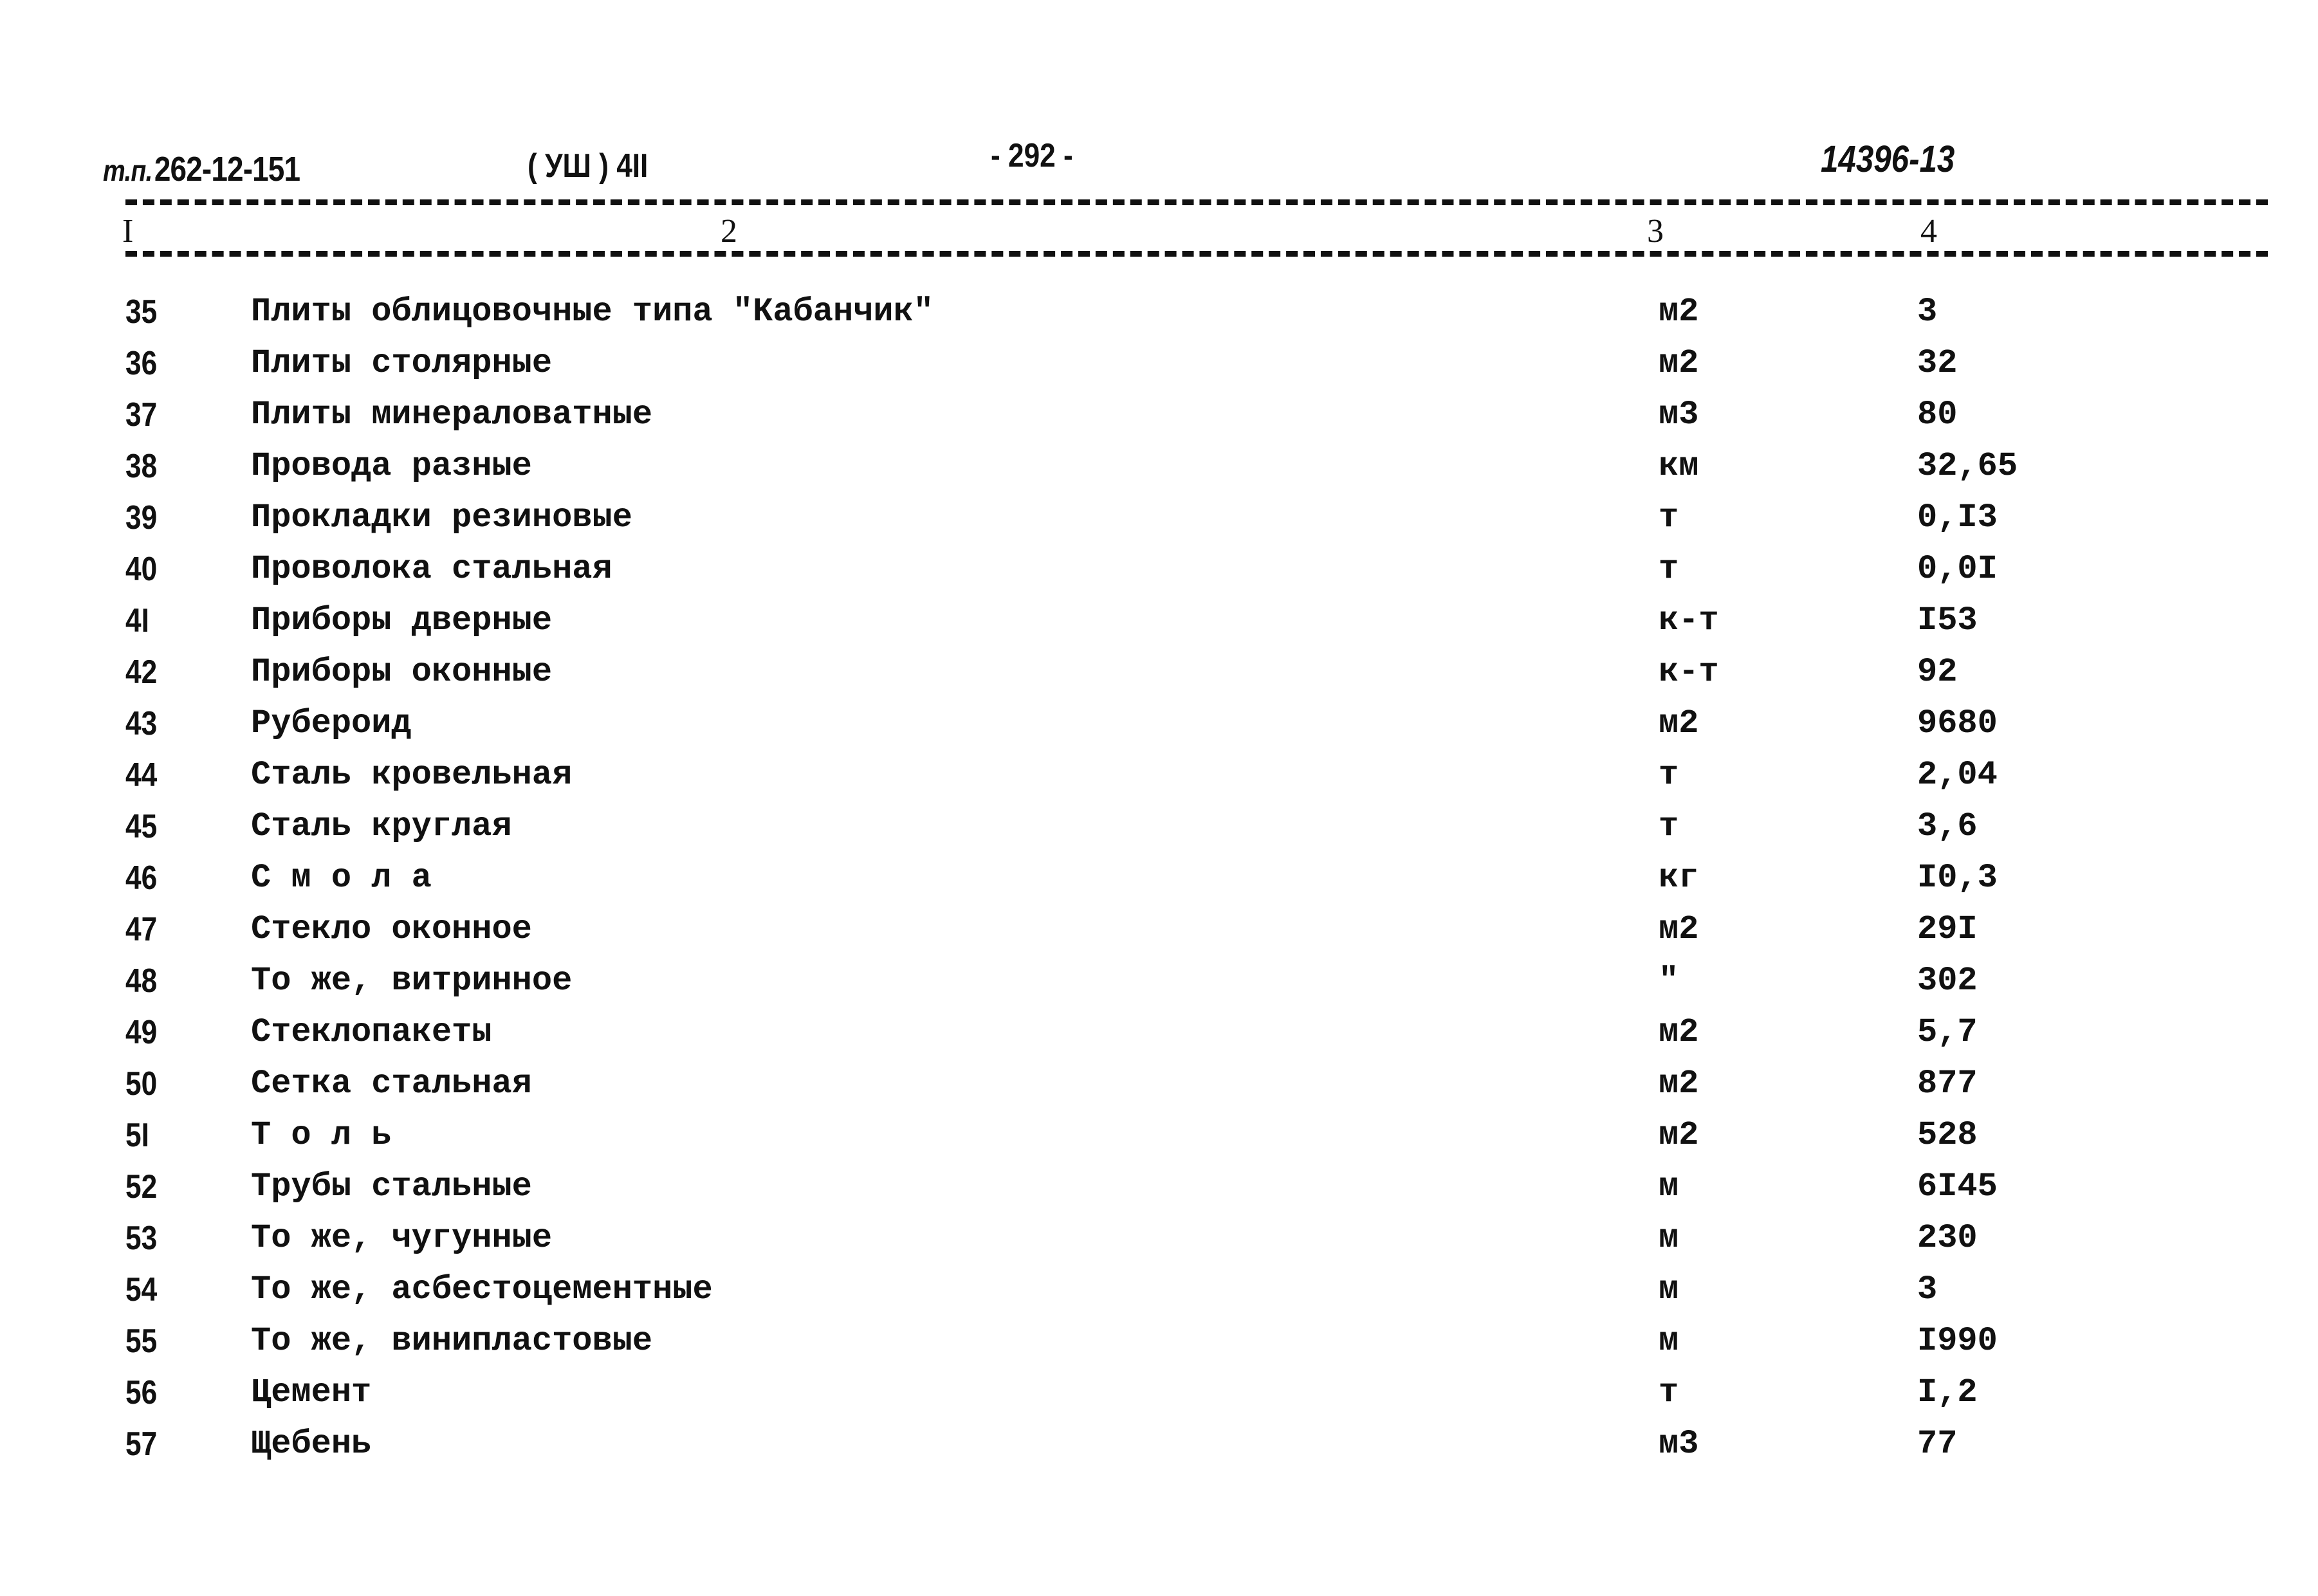 The height and width of the screenshot is (1596, 2318). What do you see at coordinates (1159, 1238) in the screenshot?
I see `table-row: 53 То же, чугунные м 230` at bounding box center [1159, 1238].